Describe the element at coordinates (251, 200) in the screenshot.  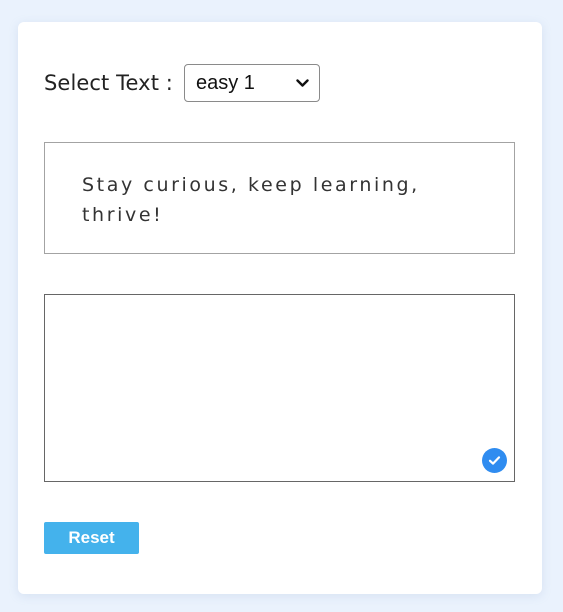
I see `reference-text: Stay curious, keep learning, thrive!` at that location.